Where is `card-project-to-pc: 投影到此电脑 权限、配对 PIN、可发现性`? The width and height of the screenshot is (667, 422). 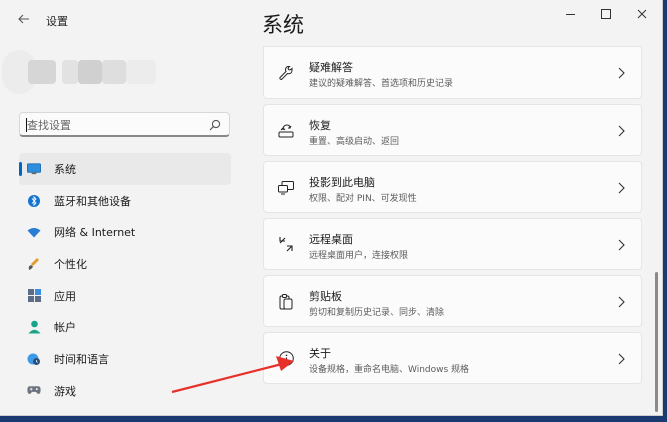
card-project-to-pc: 投影到此电脑 权限、配对 PIN、可发现性 is located at coordinates (452, 186).